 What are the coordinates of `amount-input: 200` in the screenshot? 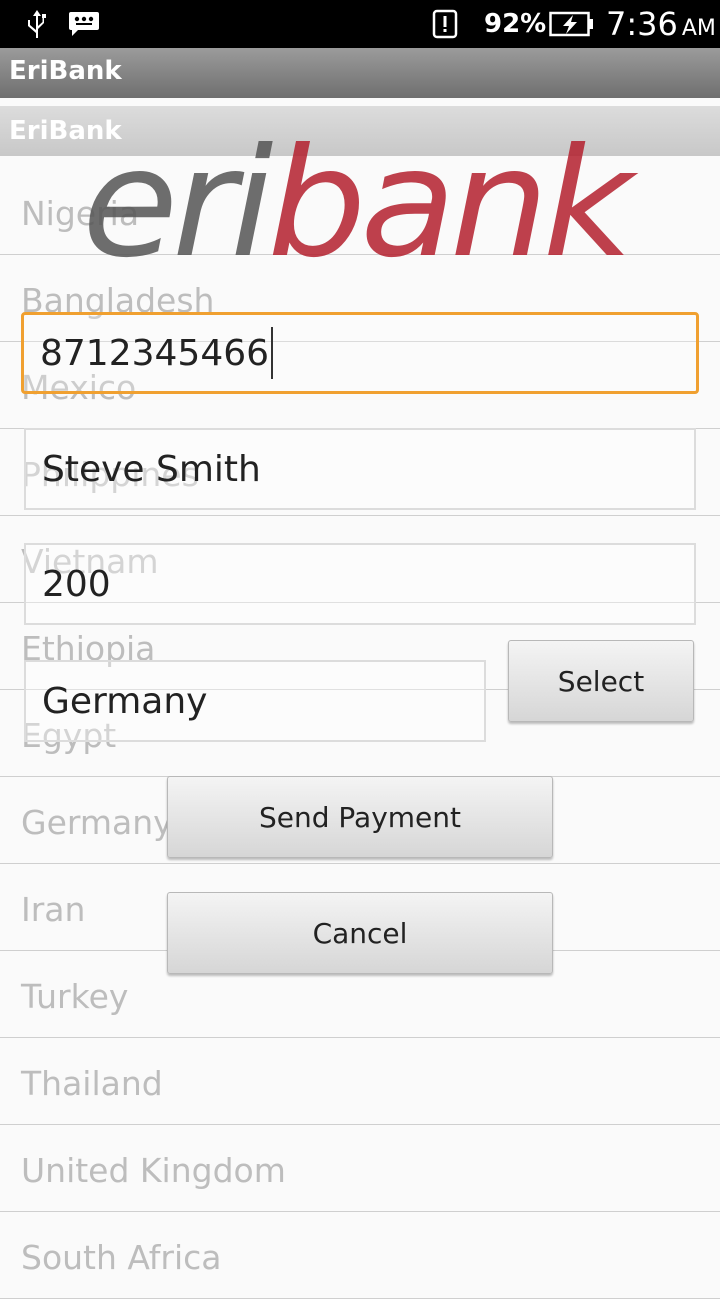 It's located at (360, 584).